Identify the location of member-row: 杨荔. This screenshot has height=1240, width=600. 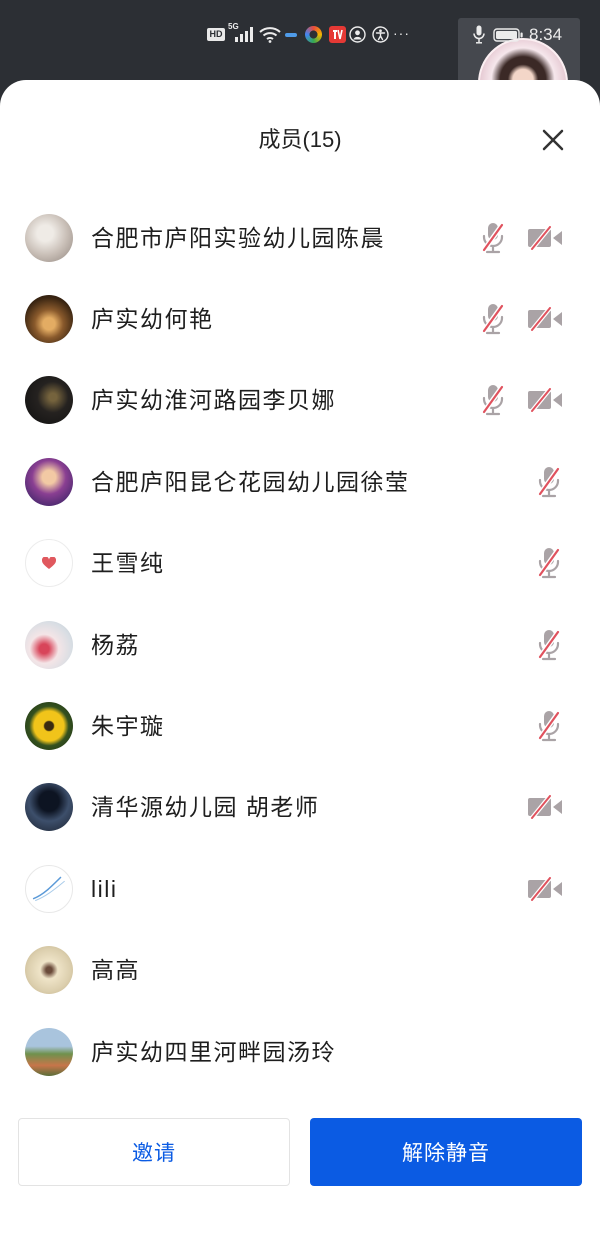
(300, 644).